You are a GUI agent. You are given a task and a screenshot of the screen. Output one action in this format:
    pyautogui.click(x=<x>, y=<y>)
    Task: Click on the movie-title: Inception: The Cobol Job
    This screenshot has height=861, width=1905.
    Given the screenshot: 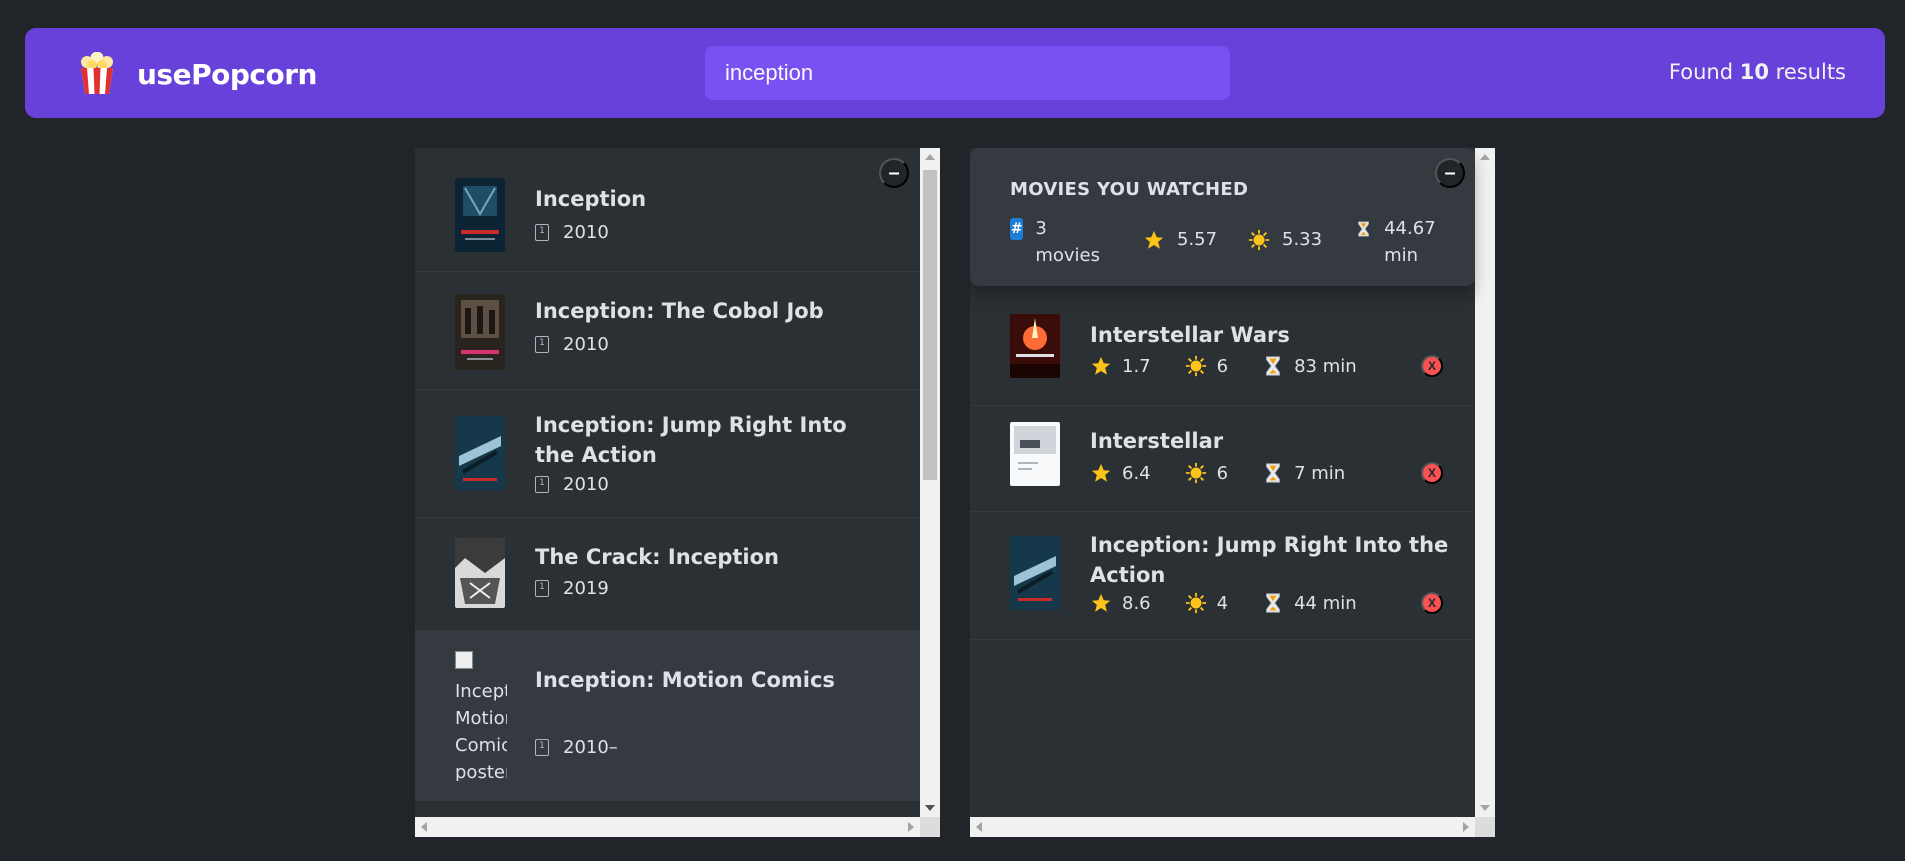 What is the action you would take?
    pyautogui.click(x=679, y=311)
    